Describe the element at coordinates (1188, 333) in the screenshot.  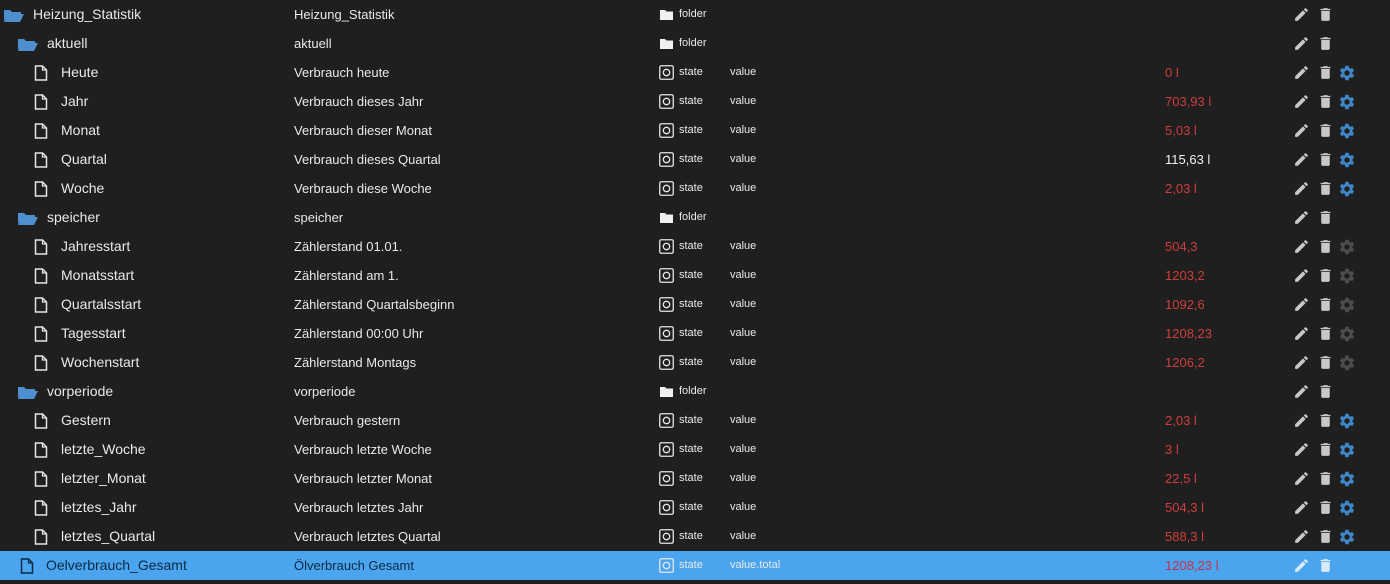
I see `object-value: 1208,23` at that location.